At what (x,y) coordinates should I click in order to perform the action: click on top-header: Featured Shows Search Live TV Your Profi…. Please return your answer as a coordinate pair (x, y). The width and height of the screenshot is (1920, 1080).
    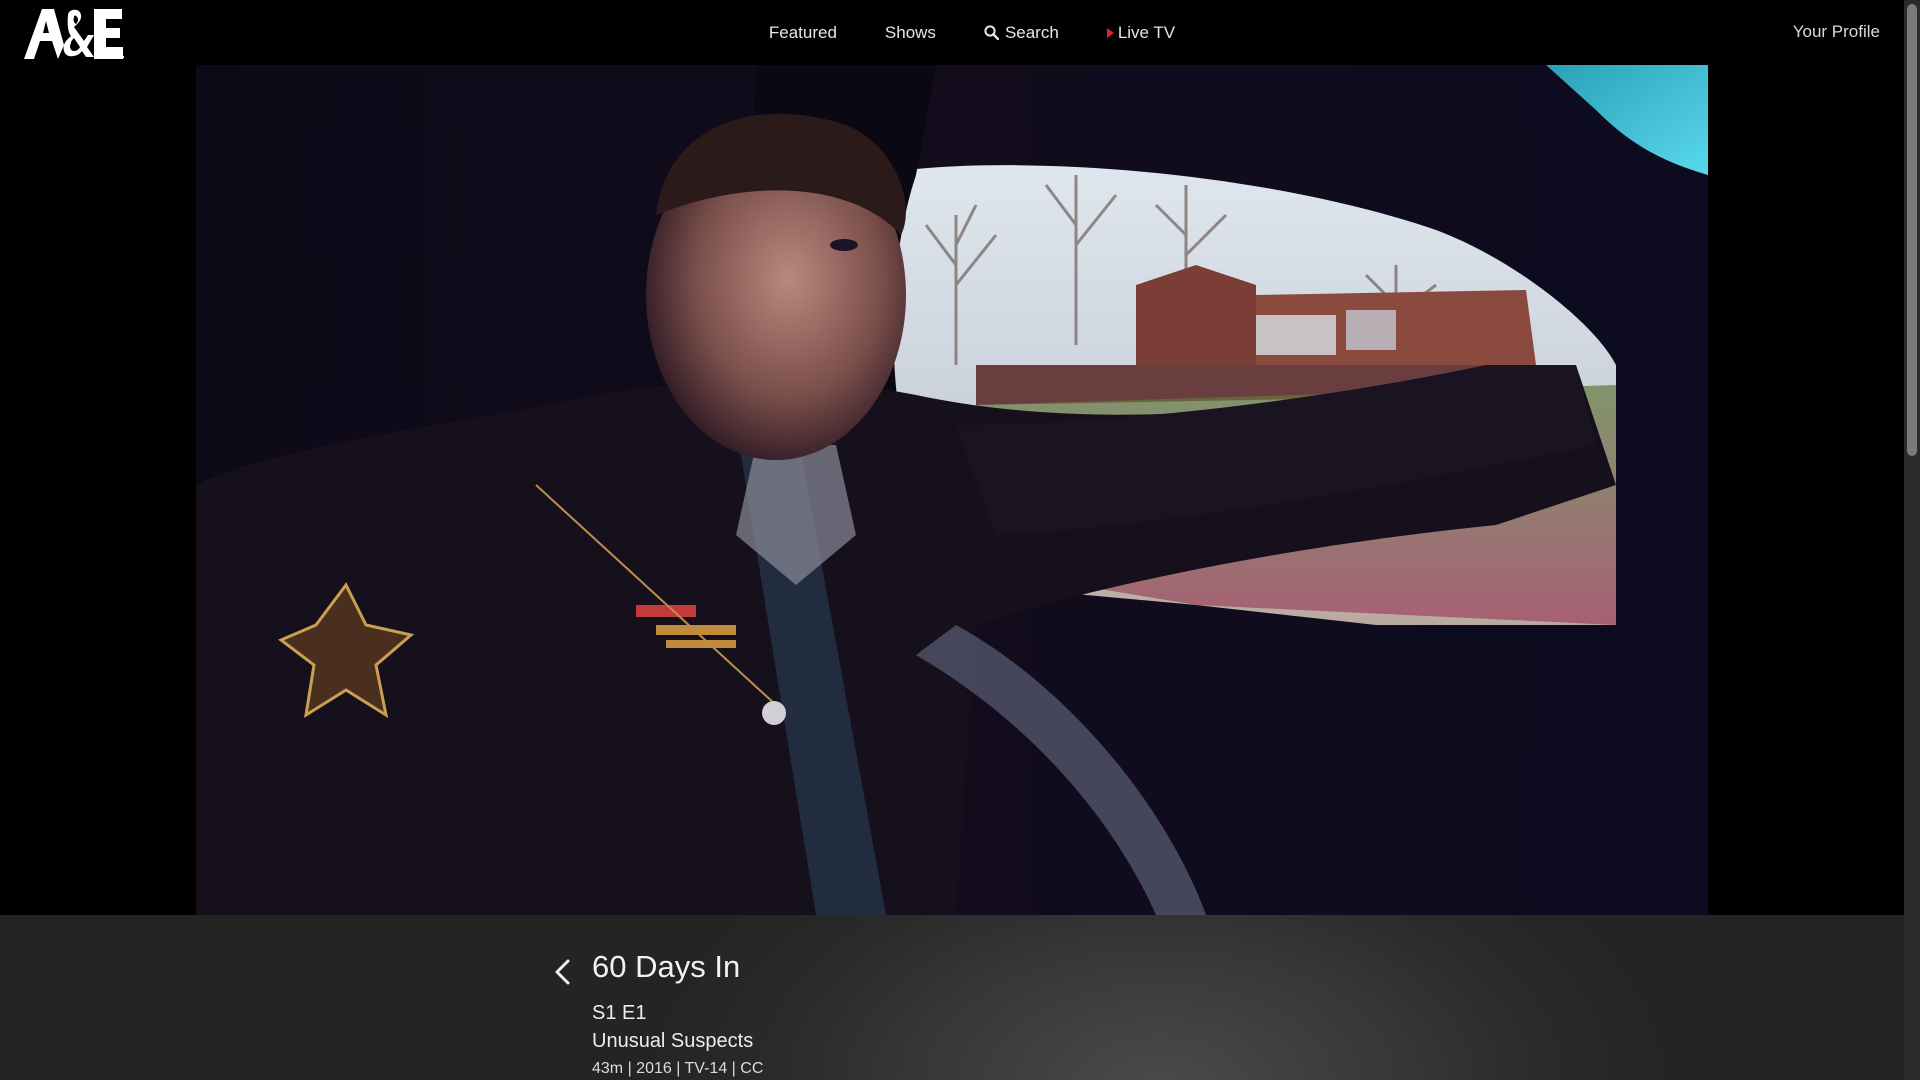
    Looking at the image, I should click on (952, 32).